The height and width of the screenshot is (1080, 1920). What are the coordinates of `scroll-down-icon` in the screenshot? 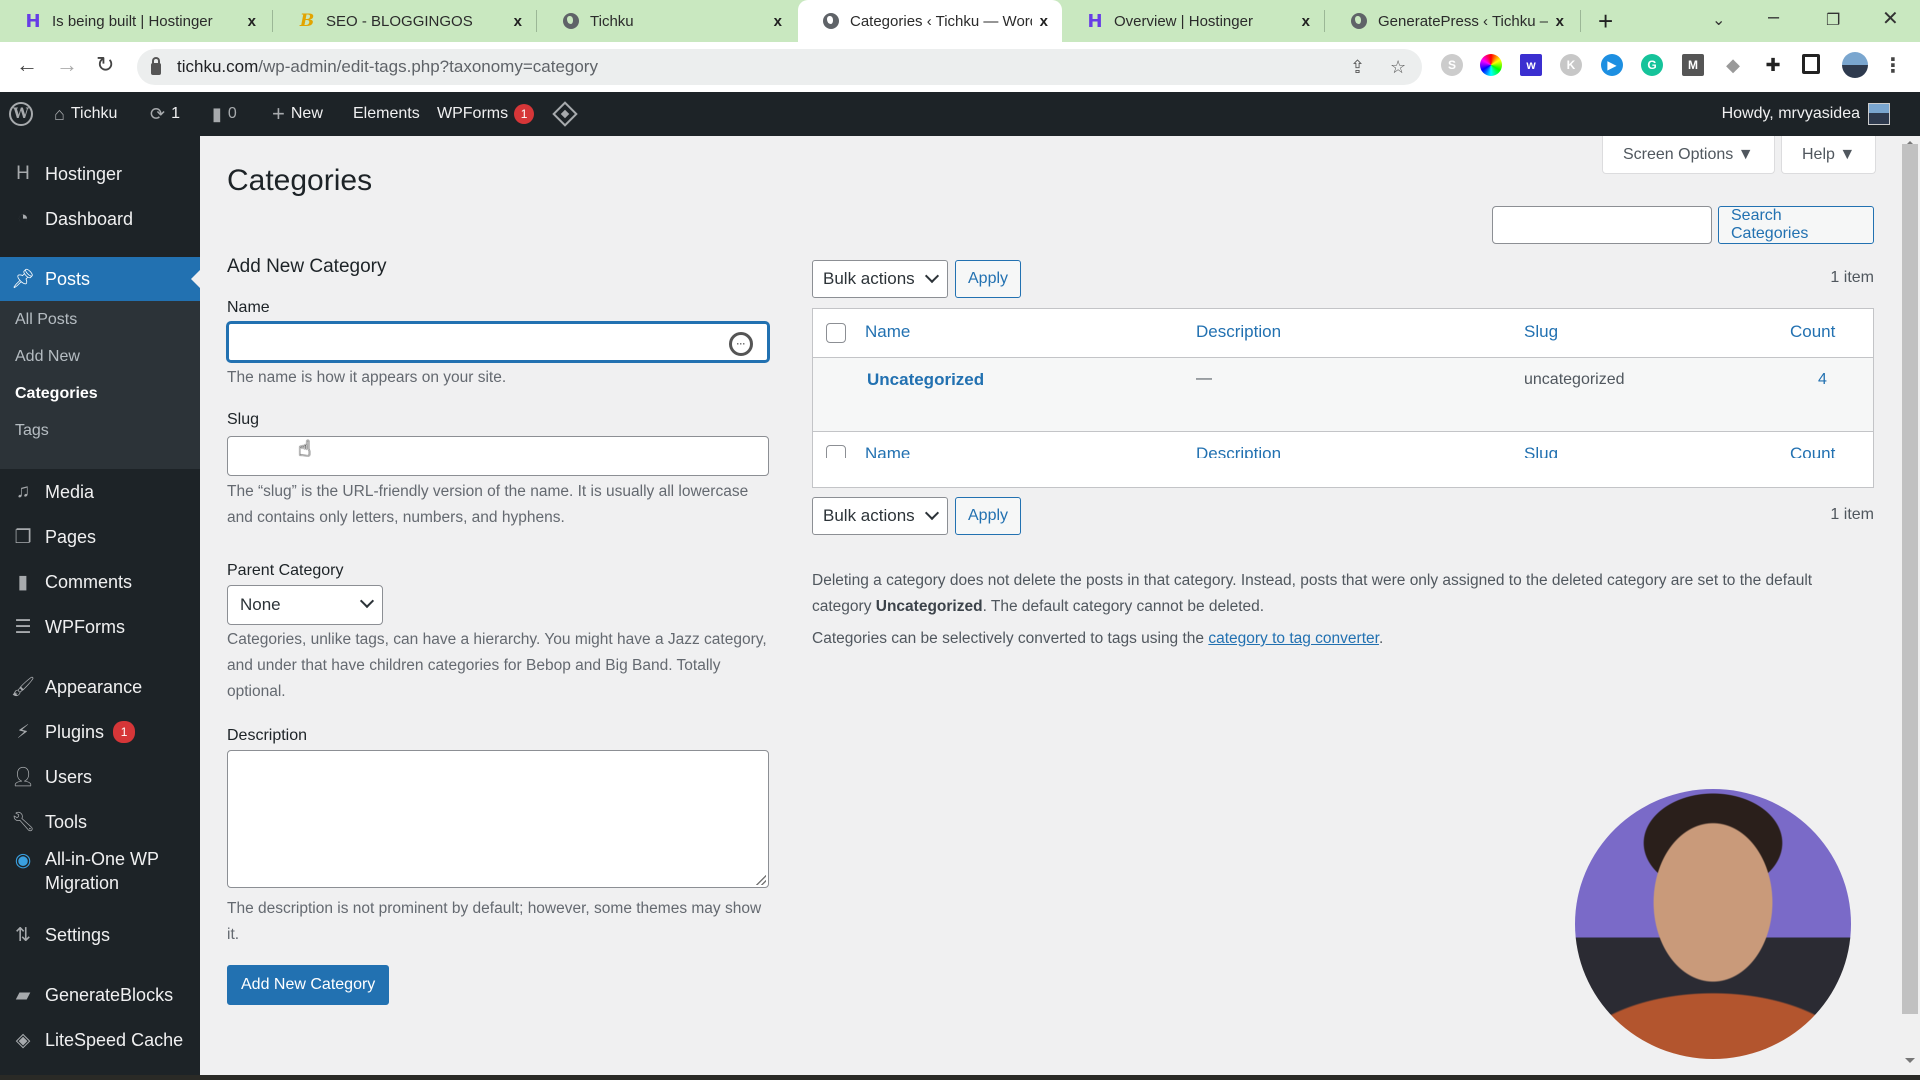 It's located at (1910, 1063).